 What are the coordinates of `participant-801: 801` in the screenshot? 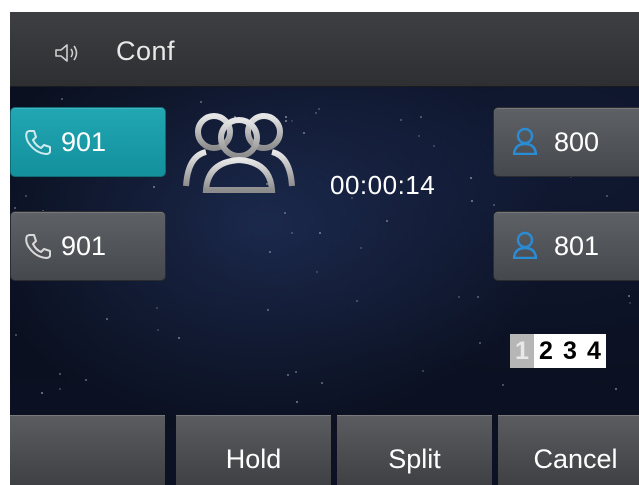 It's located at (566, 246).